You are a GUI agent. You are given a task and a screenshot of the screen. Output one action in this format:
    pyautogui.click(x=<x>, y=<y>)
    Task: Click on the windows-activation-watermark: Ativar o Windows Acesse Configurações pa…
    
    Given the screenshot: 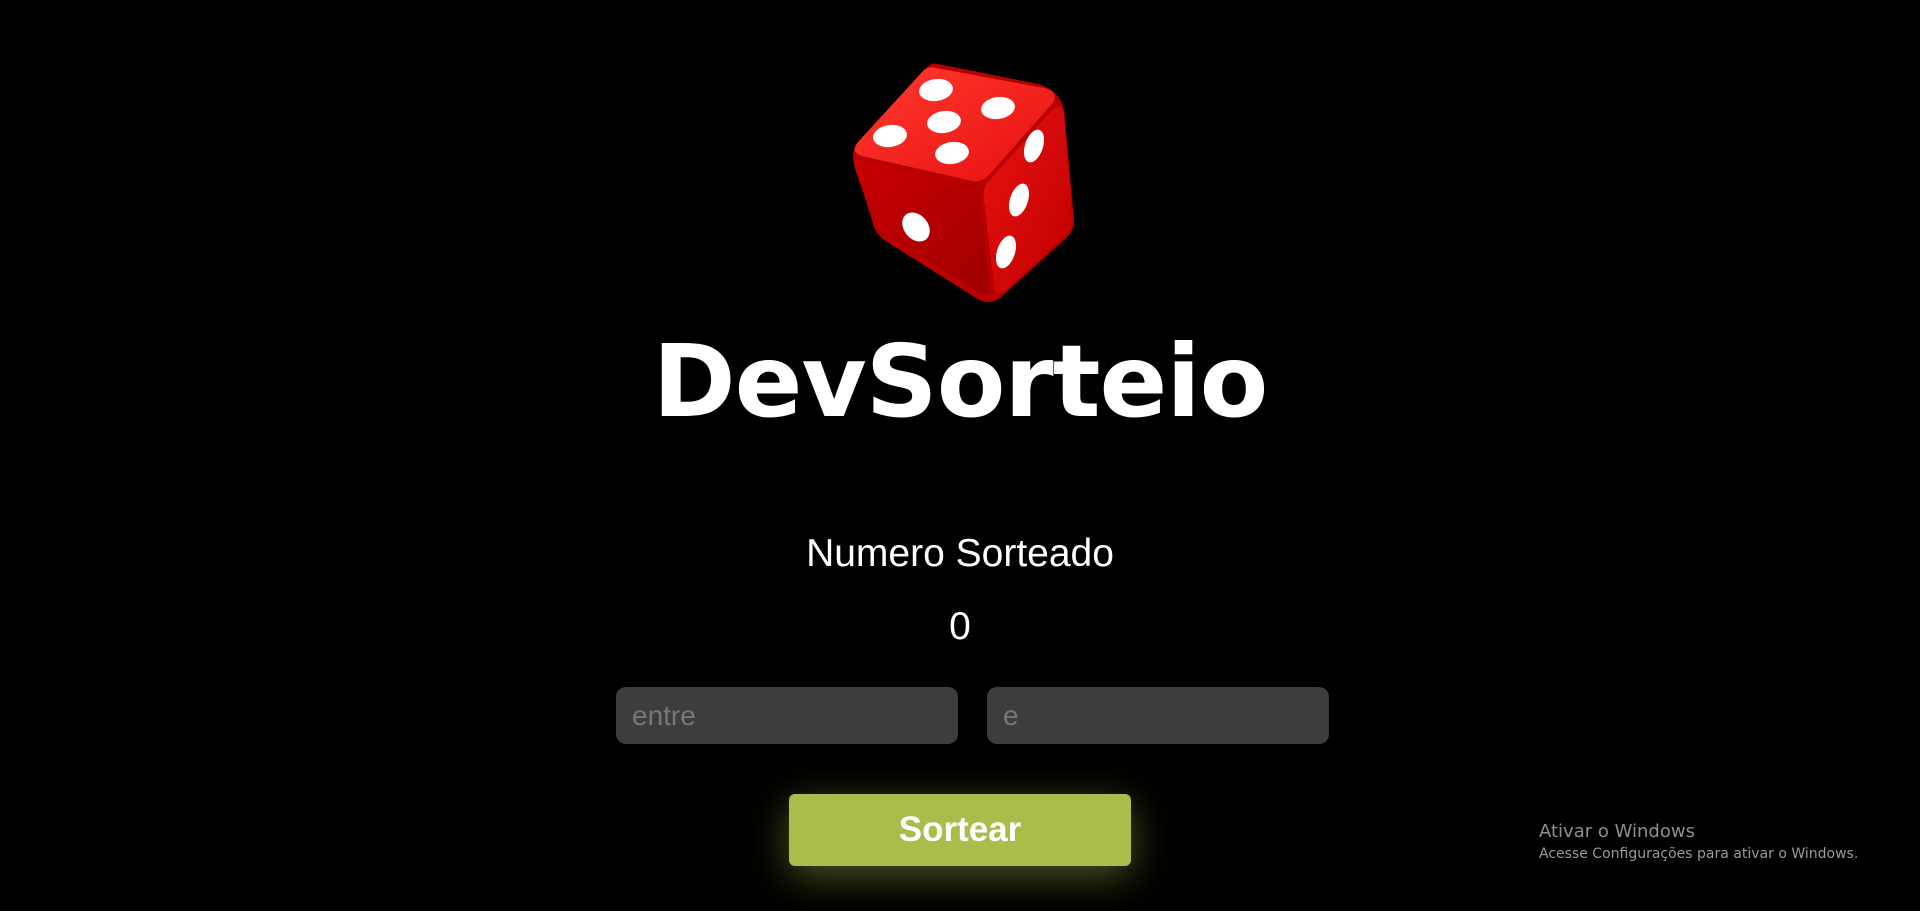 What is the action you would take?
    pyautogui.click(x=1698, y=842)
    